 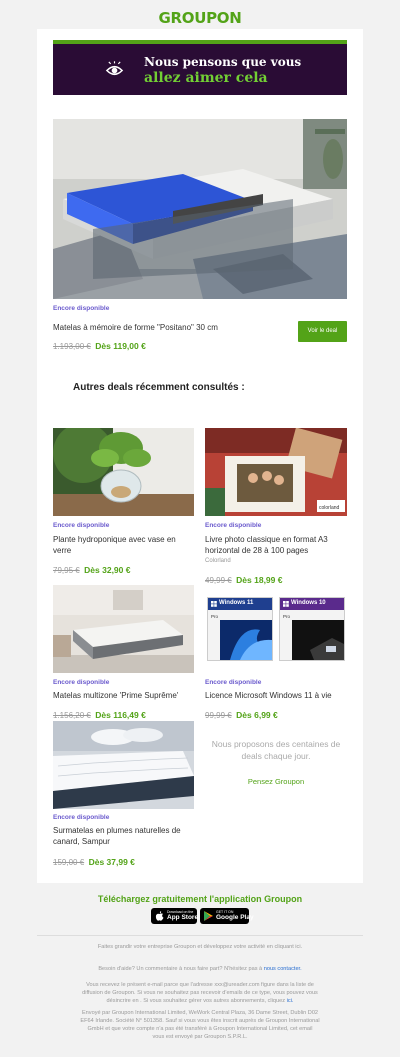 What do you see at coordinates (111, 862) in the screenshot?
I see `deal-price-new: Dès 37,99 €` at bounding box center [111, 862].